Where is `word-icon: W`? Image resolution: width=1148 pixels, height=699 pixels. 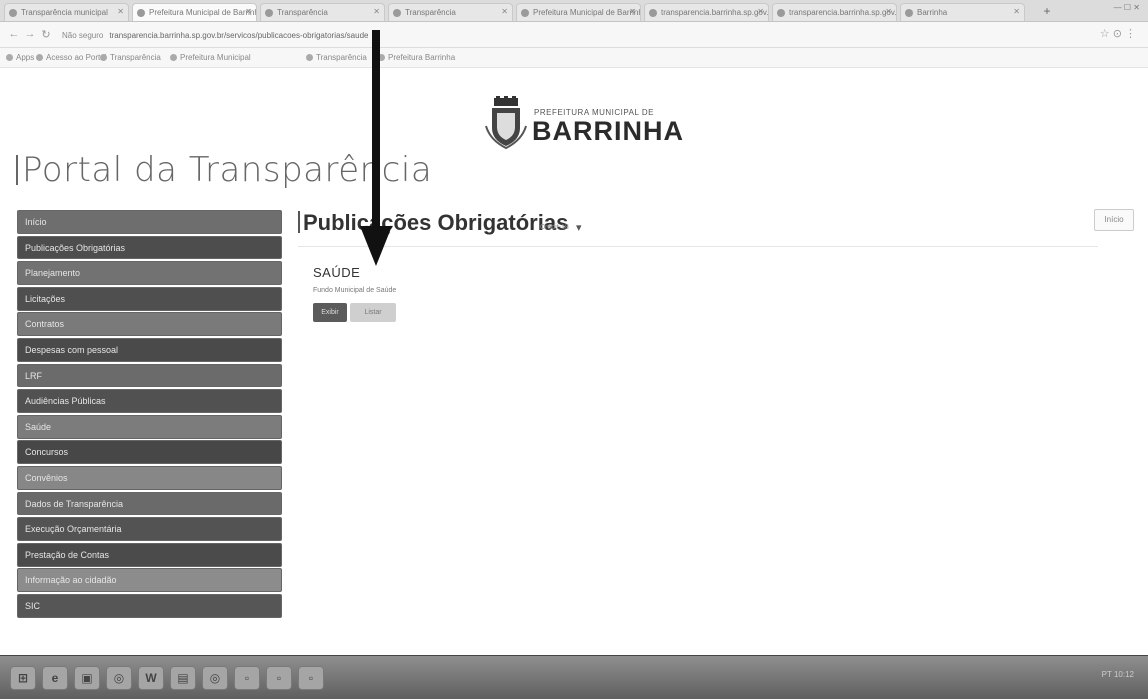
word-icon: W is located at coordinates (151, 678).